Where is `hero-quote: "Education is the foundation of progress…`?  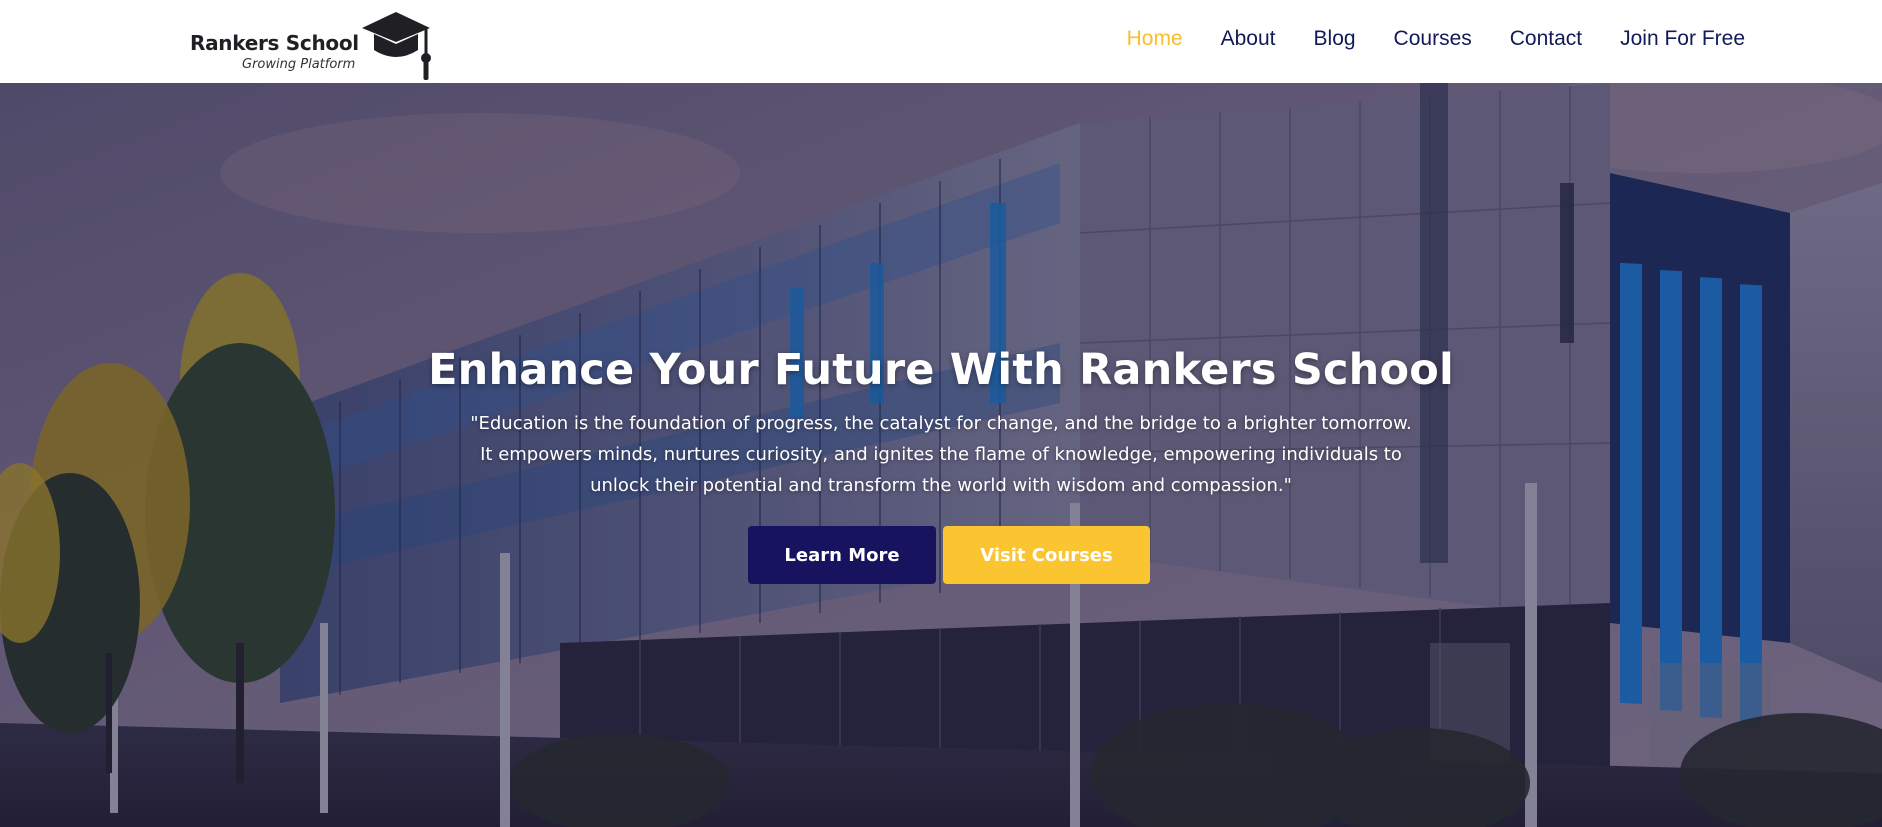 hero-quote: "Education is the foundation of progress… is located at coordinates (941, 454).